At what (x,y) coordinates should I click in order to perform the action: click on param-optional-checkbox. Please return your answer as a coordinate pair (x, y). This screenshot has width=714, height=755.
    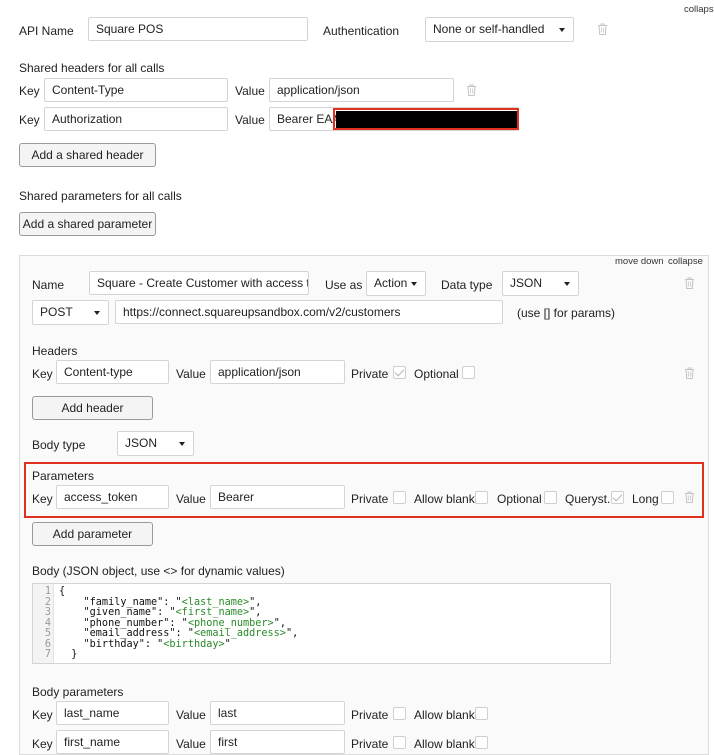
    Looking at the image, I should click on (550, 497).